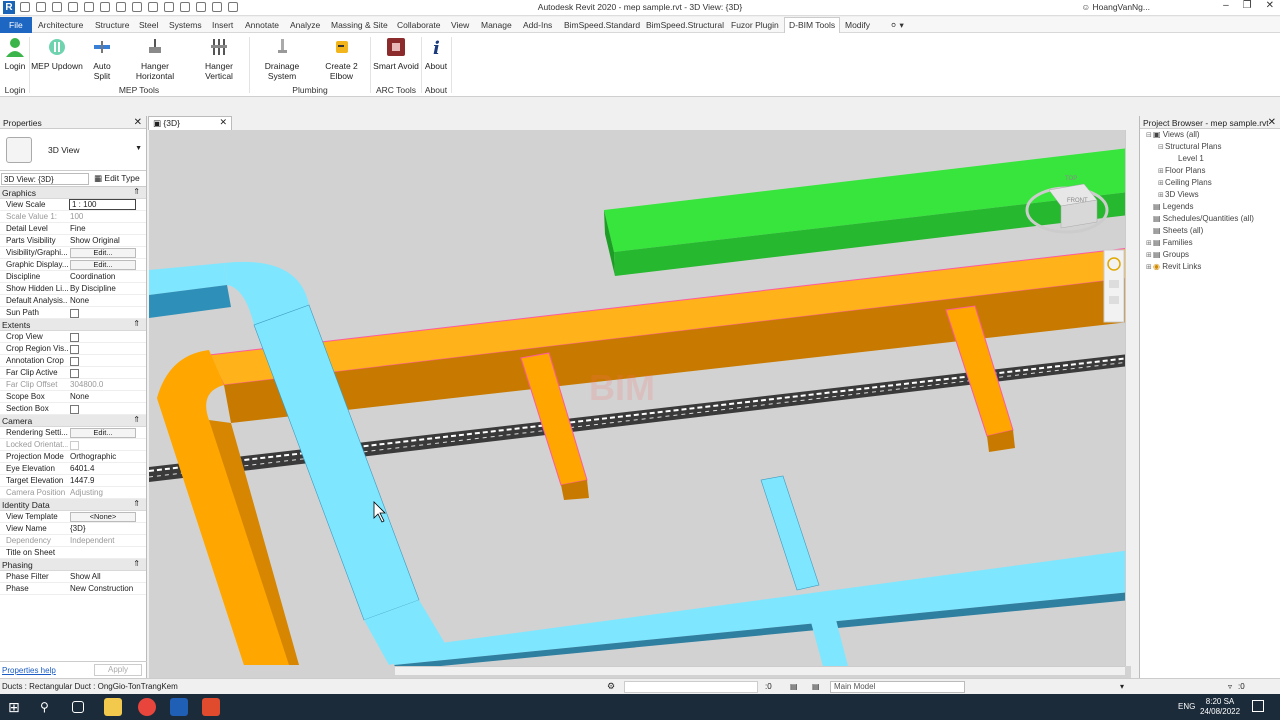 This screenshot has width=1280, height=720. Describe the element at coordinates (1130, 398) in the screenshot. I see `vertical-scrollbar` at that location.